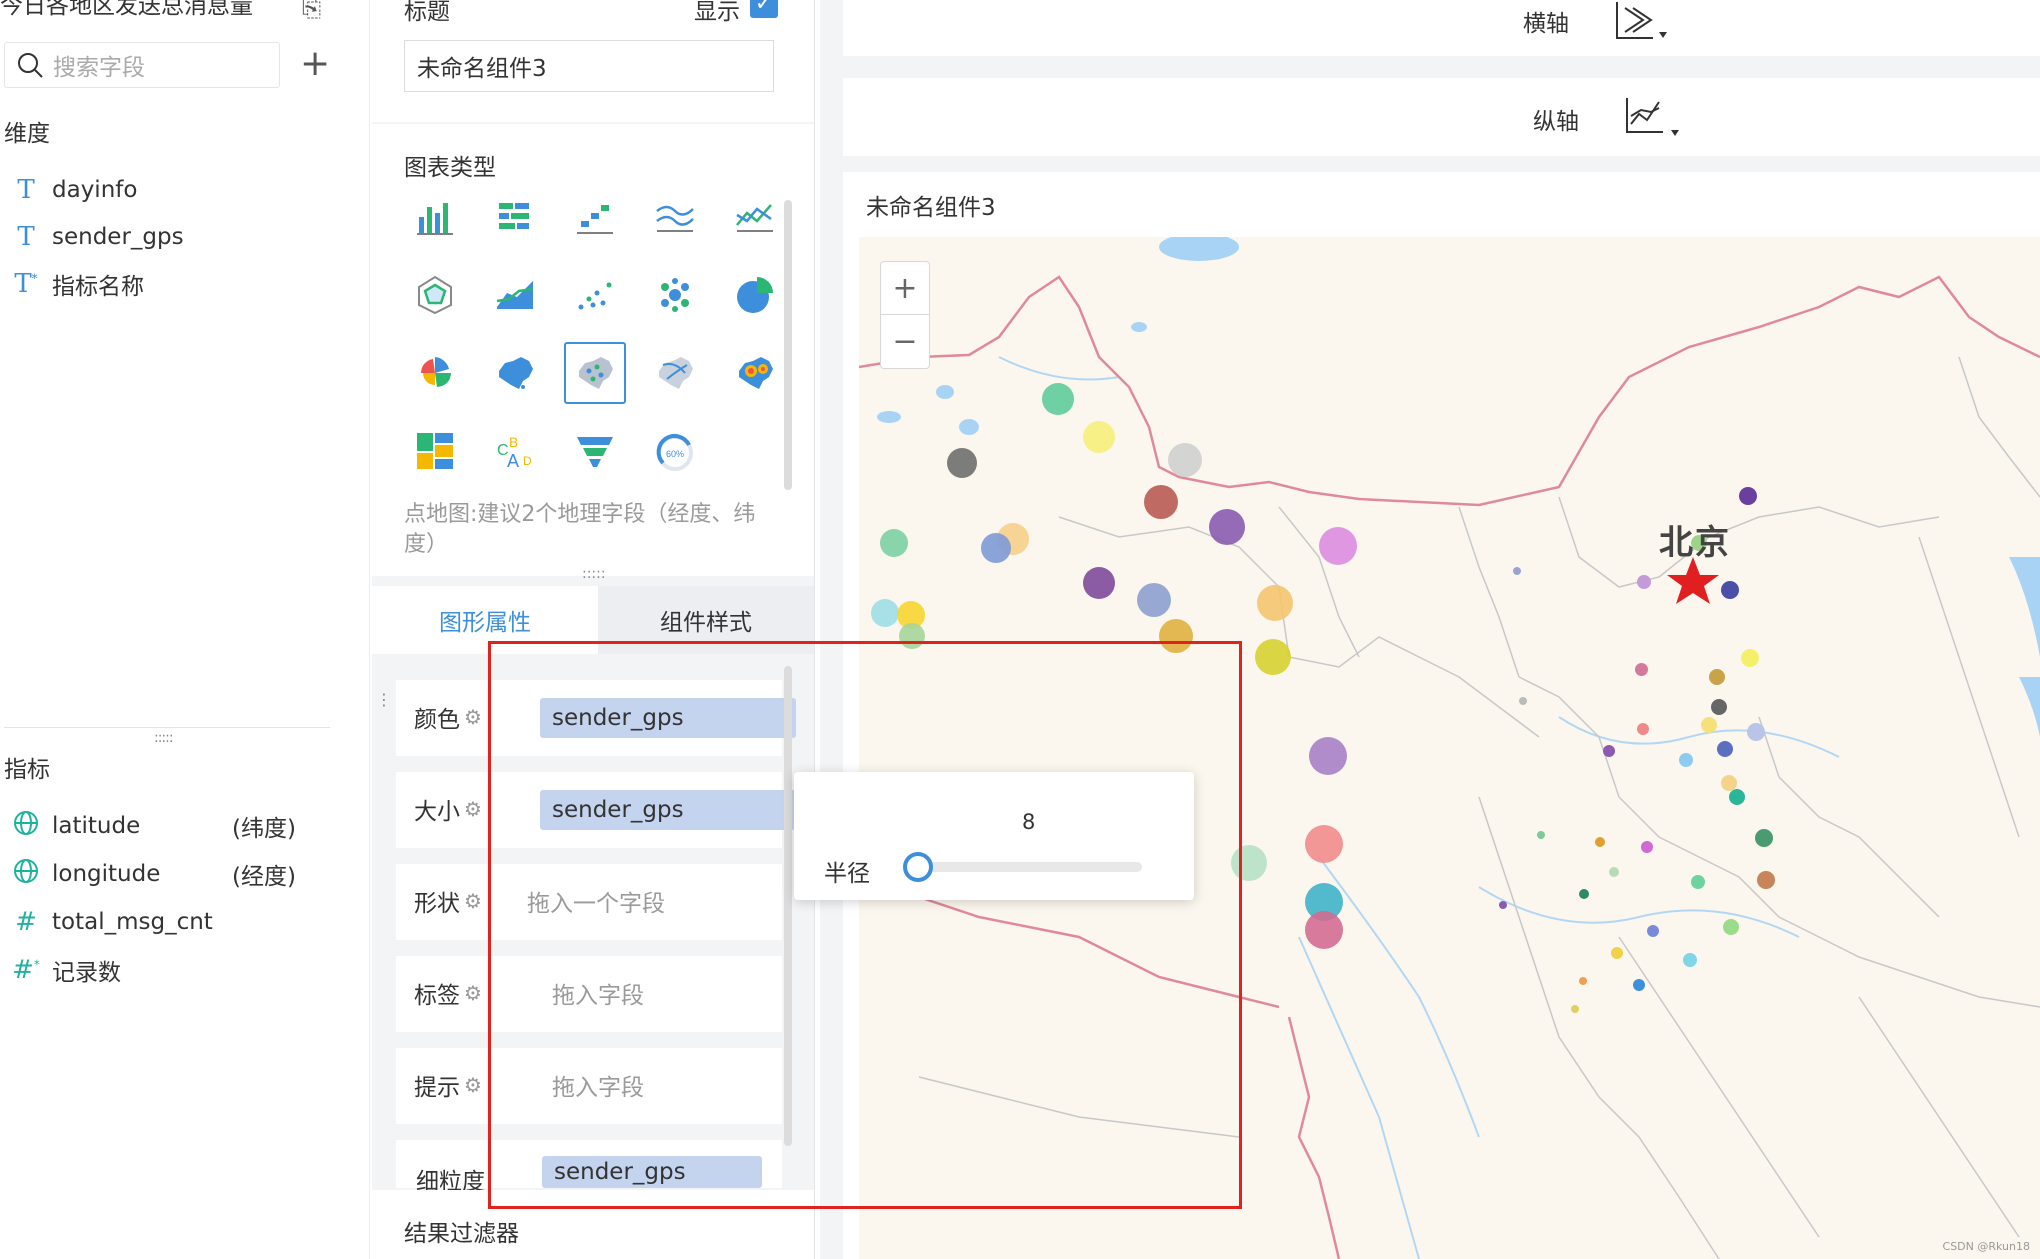 This screenshot has height=1259, width=2040. I want to click on chart-type-pie, so click(755, 295).